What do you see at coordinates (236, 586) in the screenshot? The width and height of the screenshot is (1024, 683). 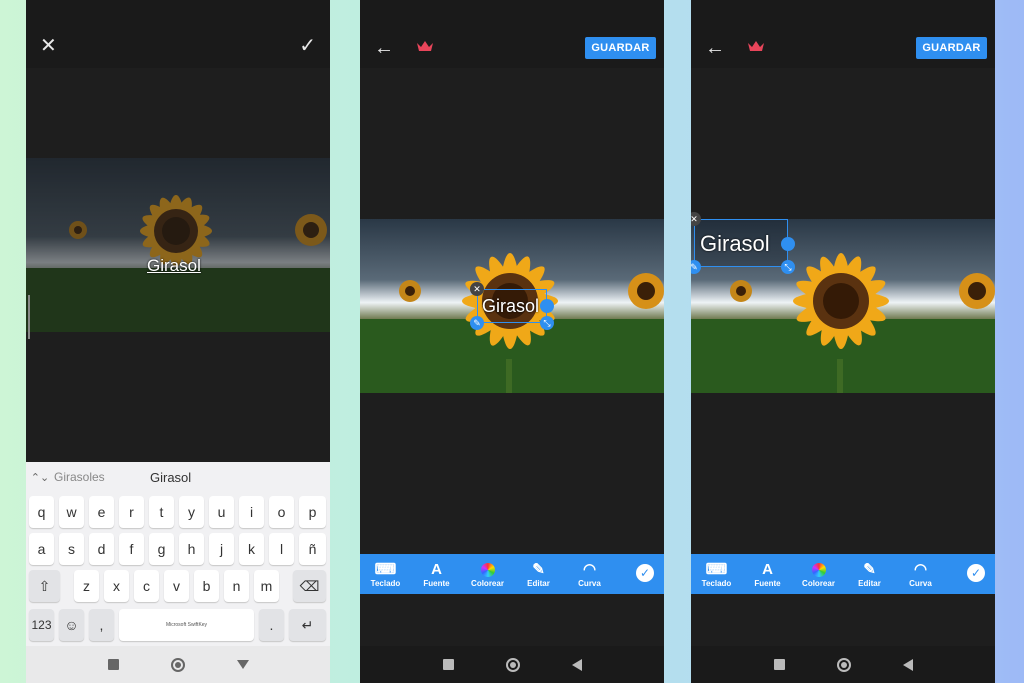 I see `key-n: n` at bounding box center [236, 586].